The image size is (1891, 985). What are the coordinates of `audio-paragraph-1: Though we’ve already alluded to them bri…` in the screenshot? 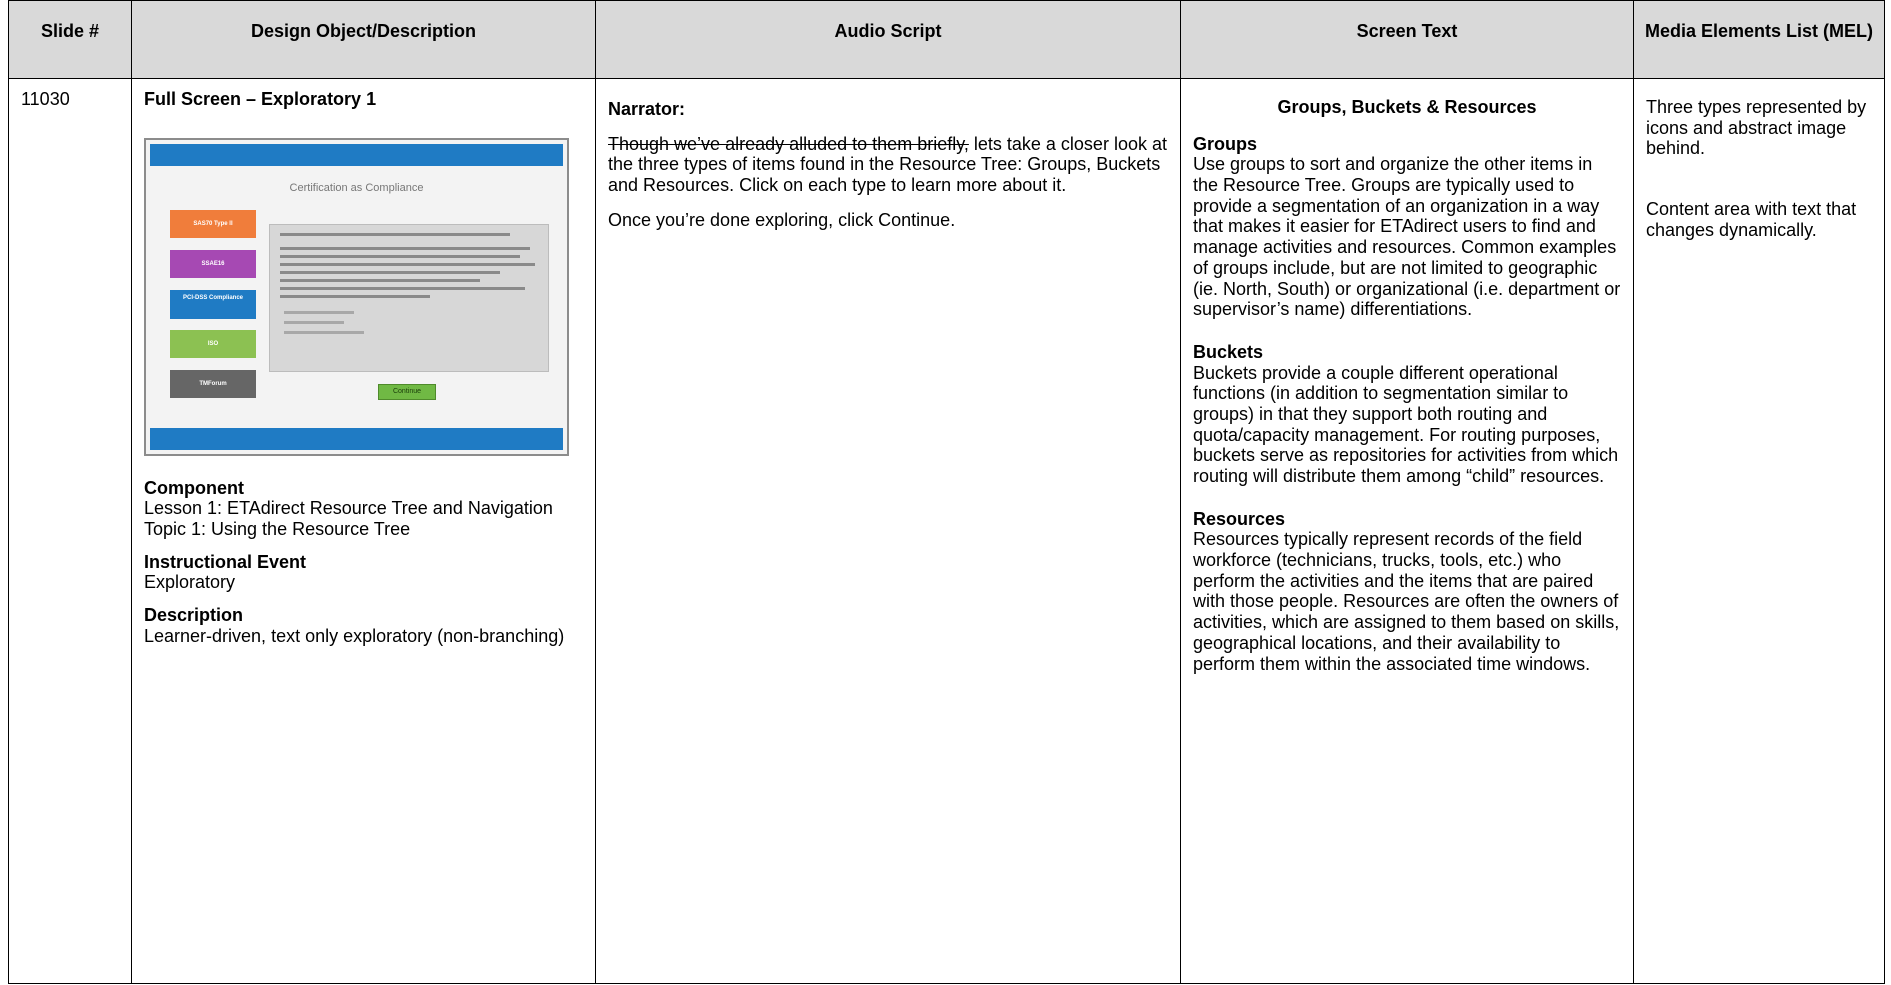 It's located at (888, 165).